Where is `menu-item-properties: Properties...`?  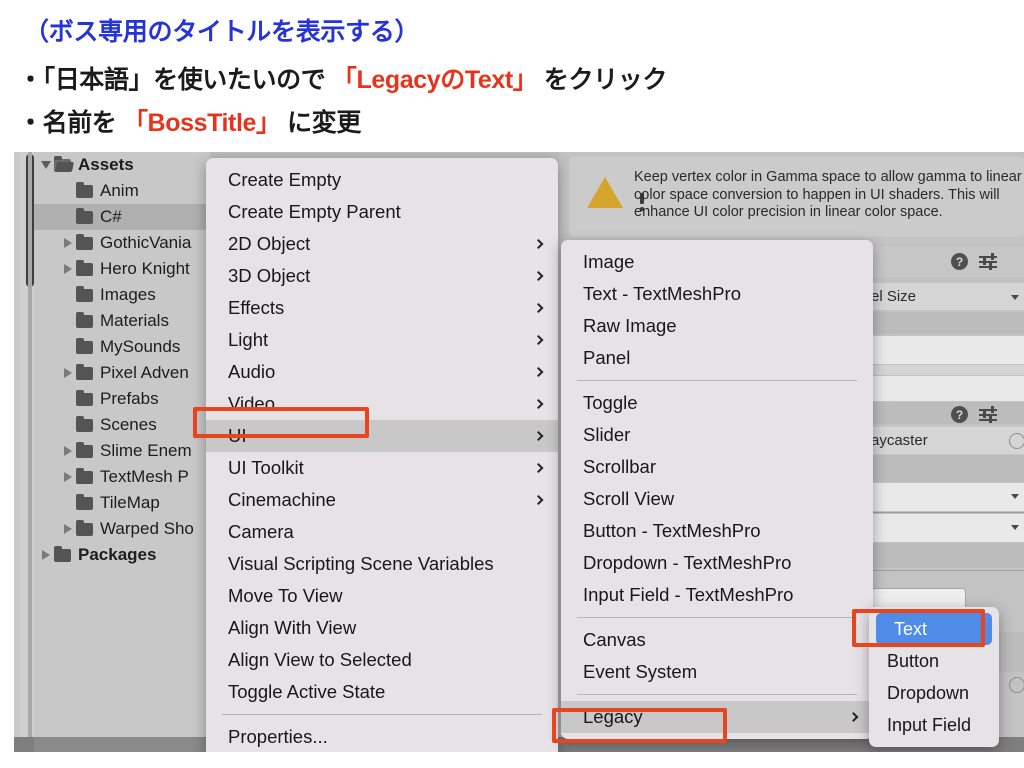 menu-item-properties: Properties... is located at coordinates (382, 736).